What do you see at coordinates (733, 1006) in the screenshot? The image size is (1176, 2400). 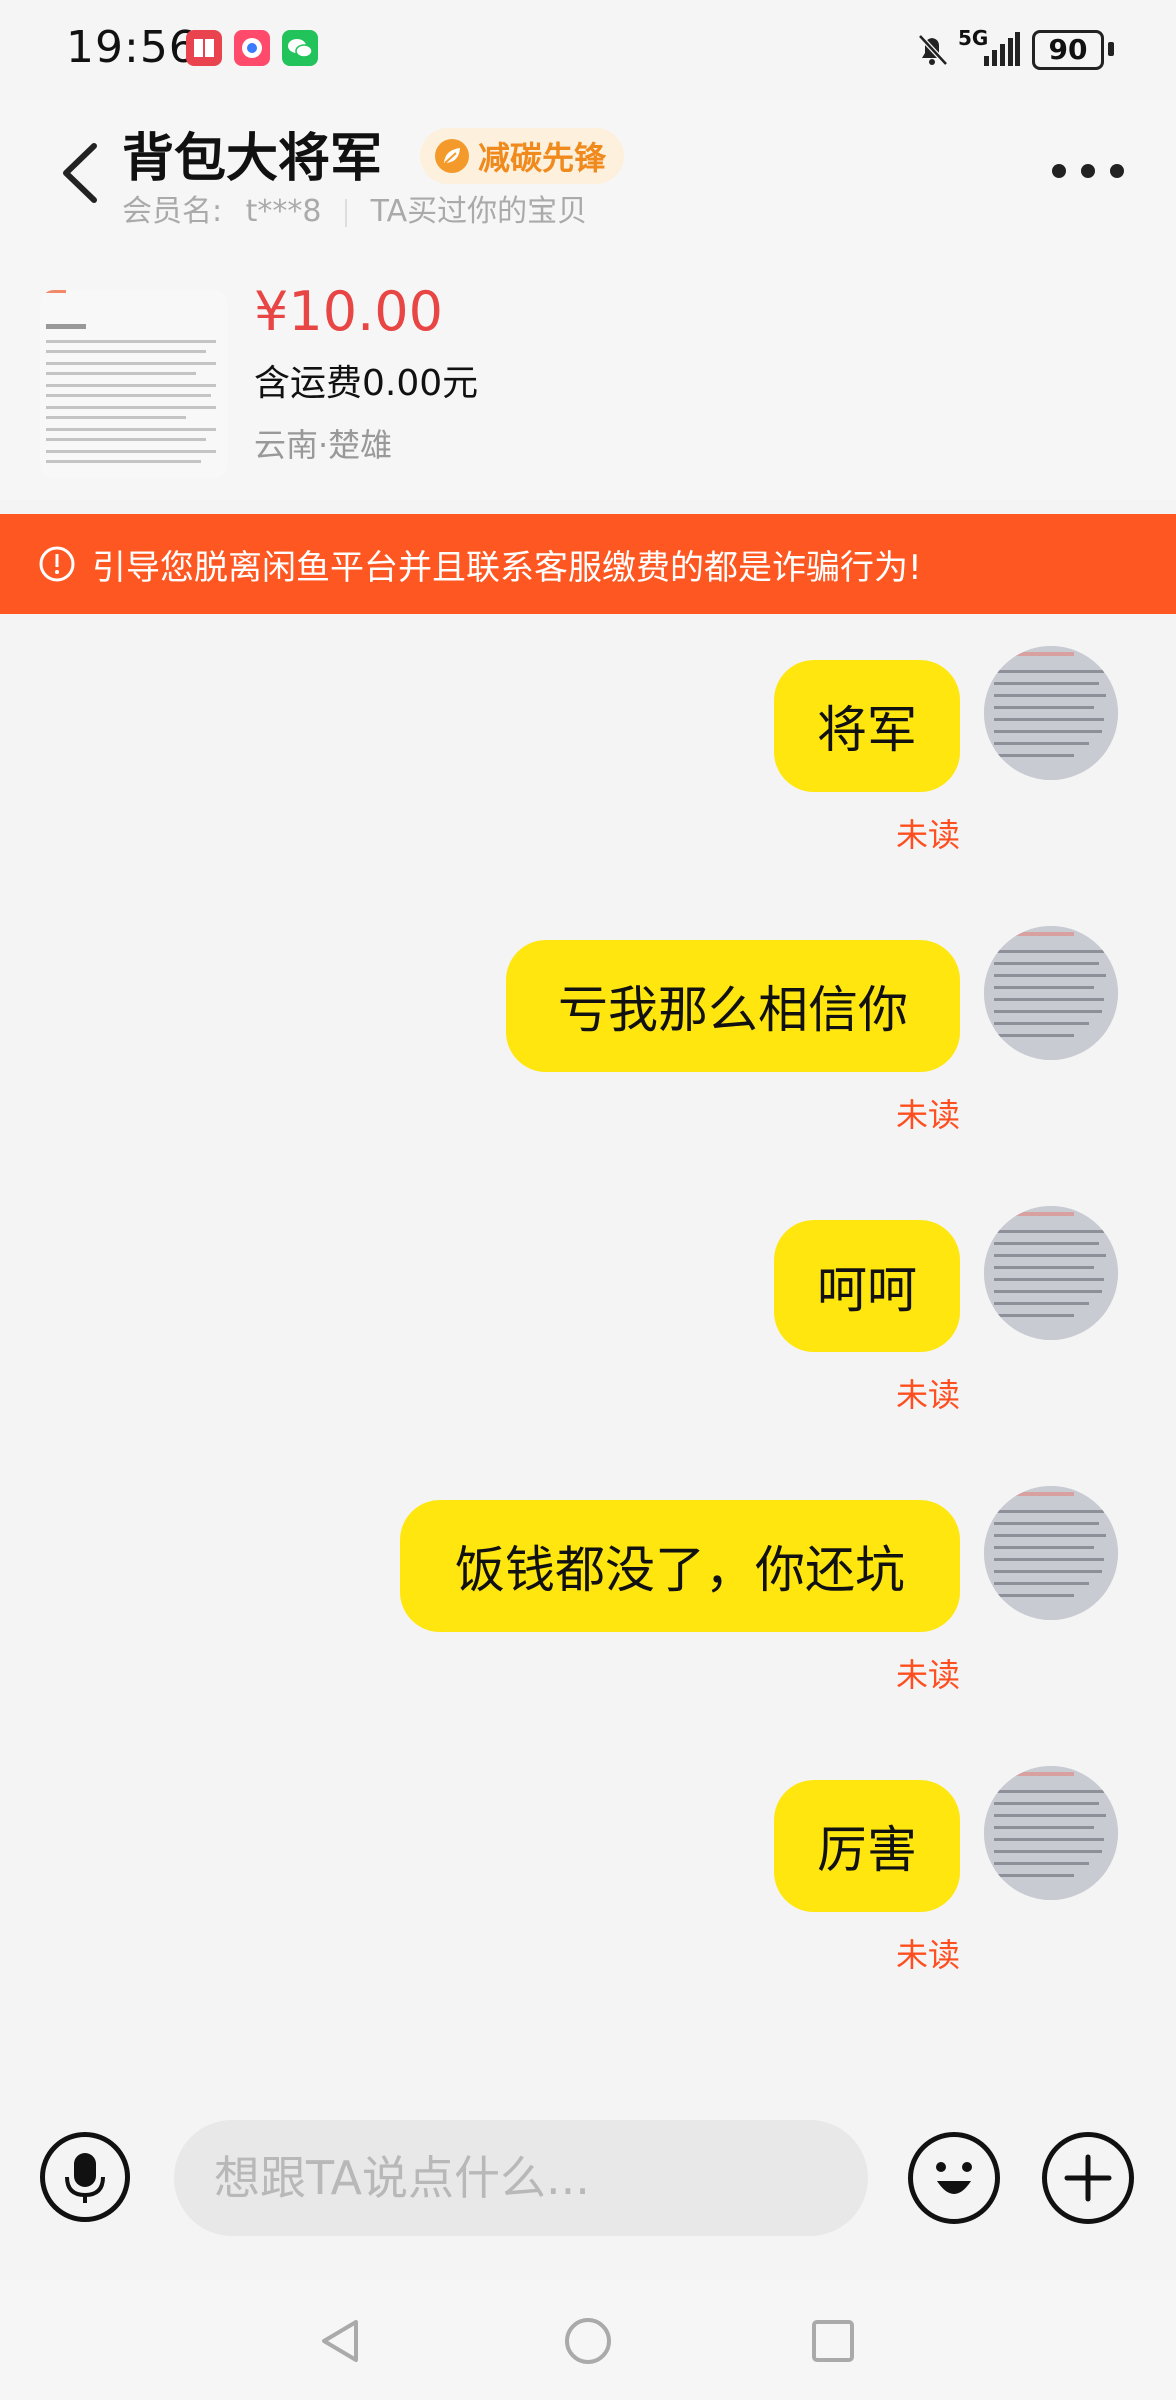 I see `message-bubble: 亏我那么相信你` at bounding box center [733, 1006].